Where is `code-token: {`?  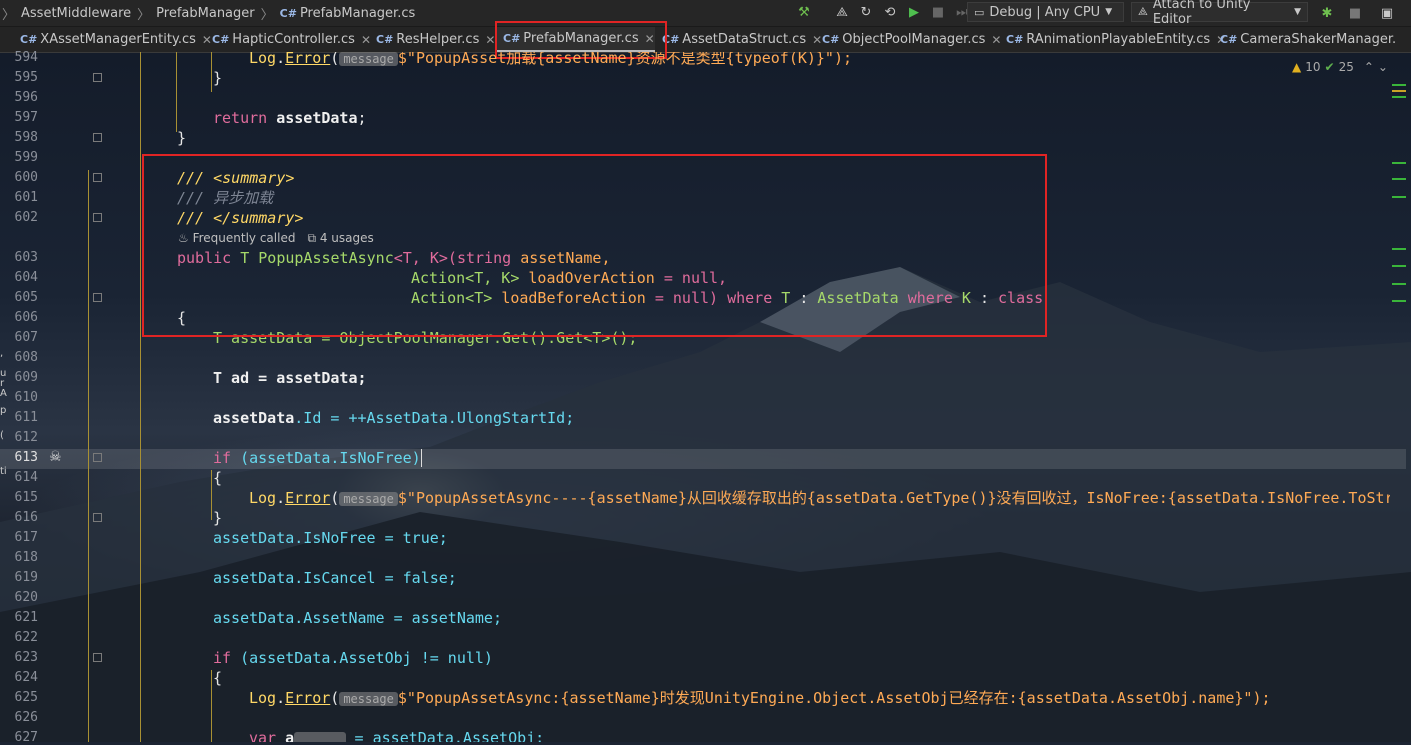 code-token: { is located at coordinates (182, 318).